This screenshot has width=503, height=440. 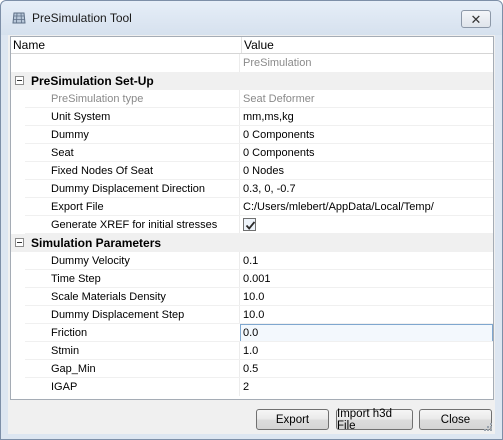 I want to click on property-name: IGAP, so click(x=64, y=387).